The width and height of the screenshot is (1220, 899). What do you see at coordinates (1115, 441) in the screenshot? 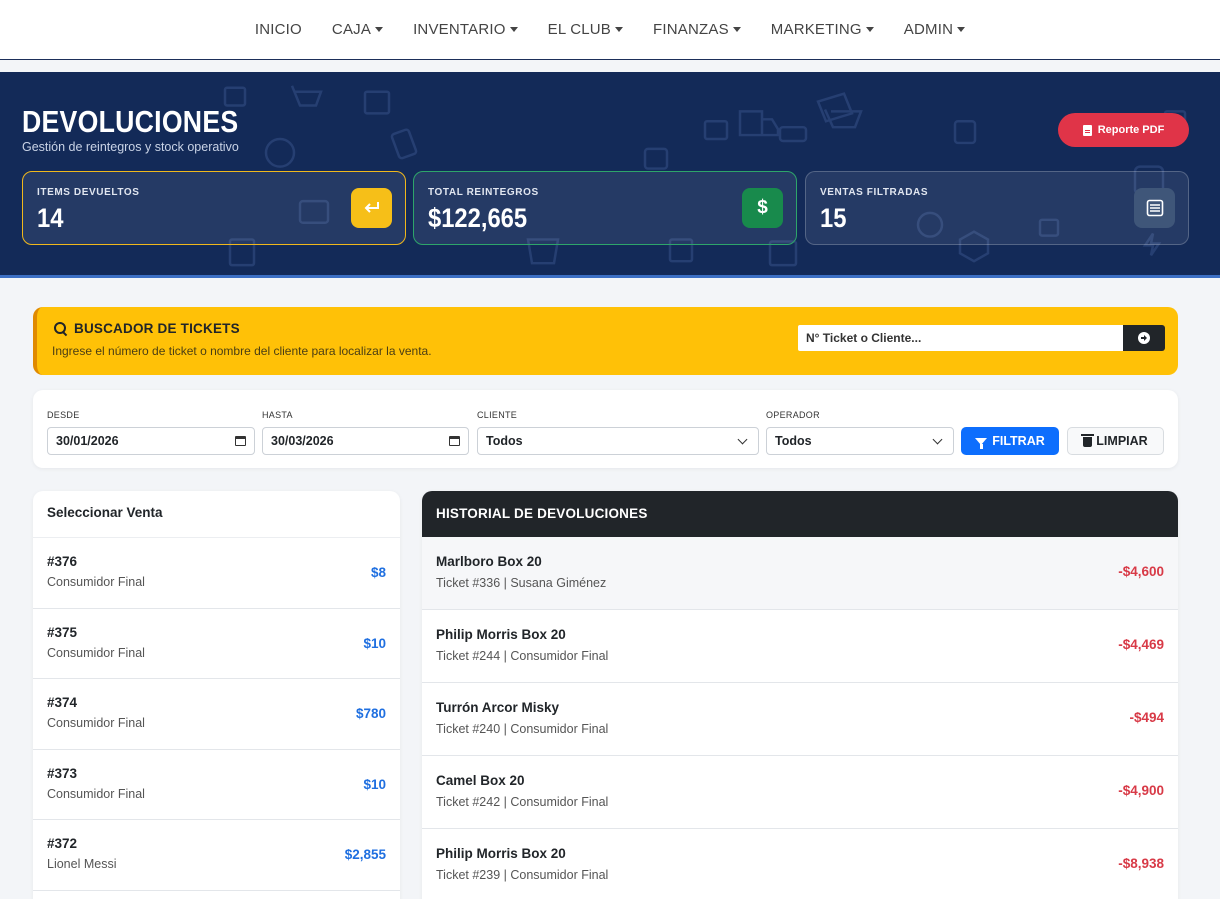
I see `limpiar-button: LIMPIAR` at bounding box center [1115, 441].